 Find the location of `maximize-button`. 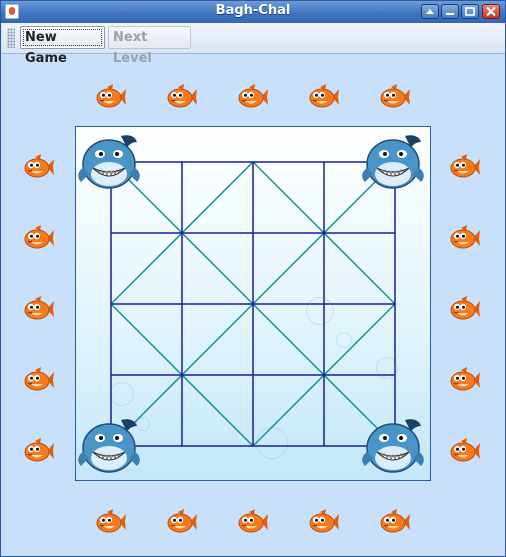

maximize-button is located at coordinates (470, 11).